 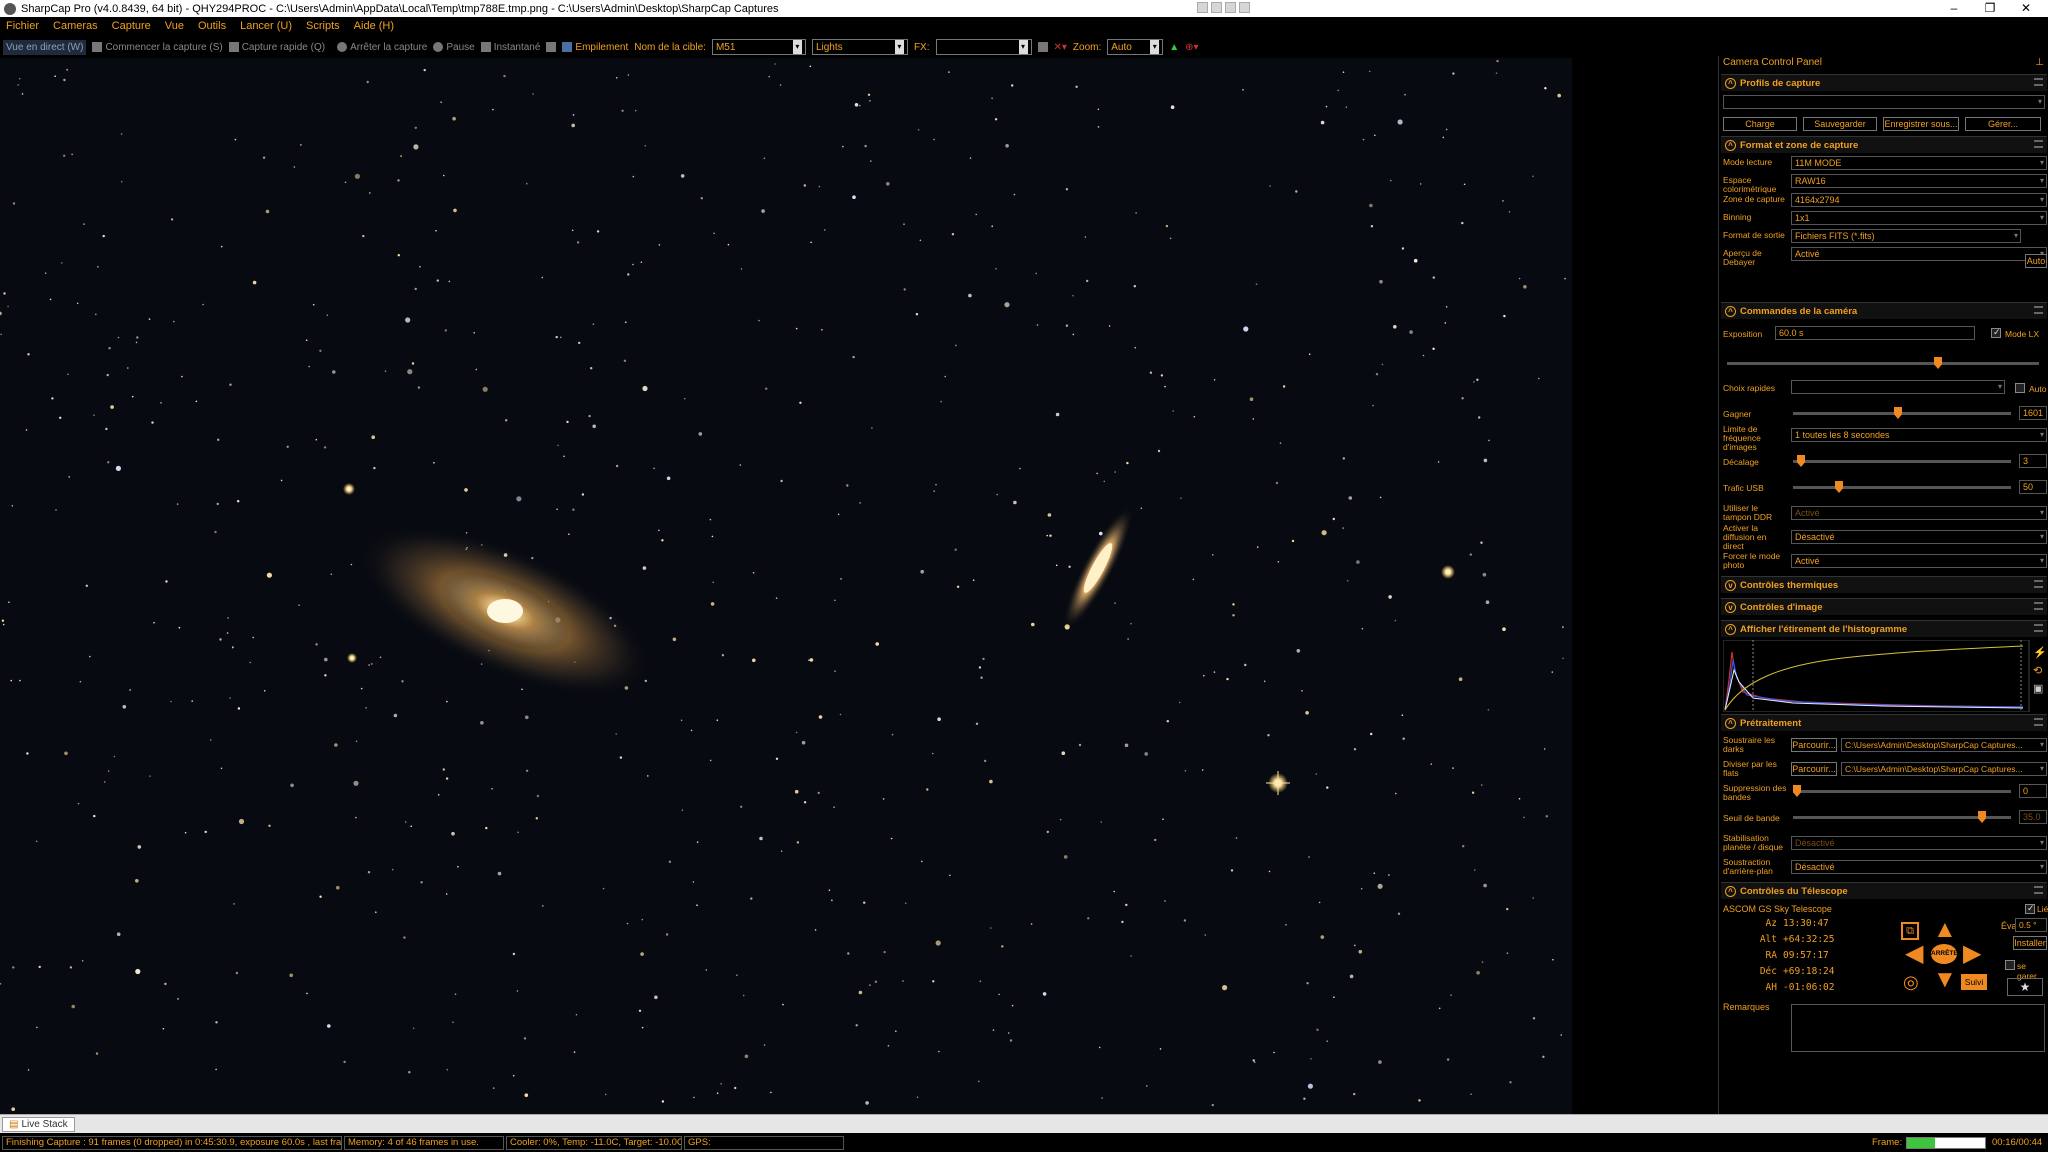 What do you see at coordinates (1230, 7) in the screenshot?
I see `minimize-small-icon` at bounding box center [1230, 7].